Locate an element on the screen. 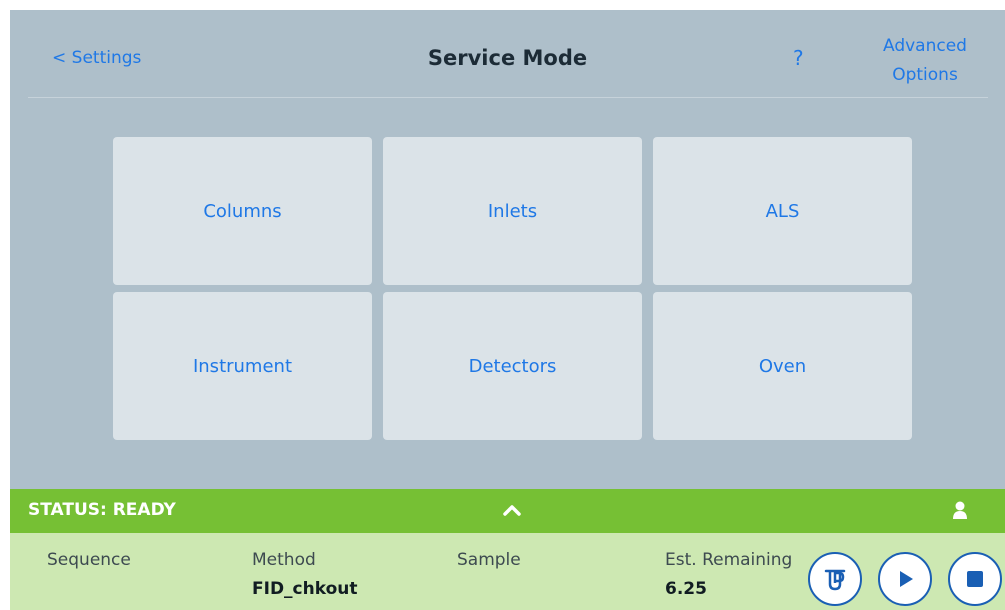 Image resolution: width=1005 pixels, height=610 pixels. start-run-button is located at coordinates (905, 579).